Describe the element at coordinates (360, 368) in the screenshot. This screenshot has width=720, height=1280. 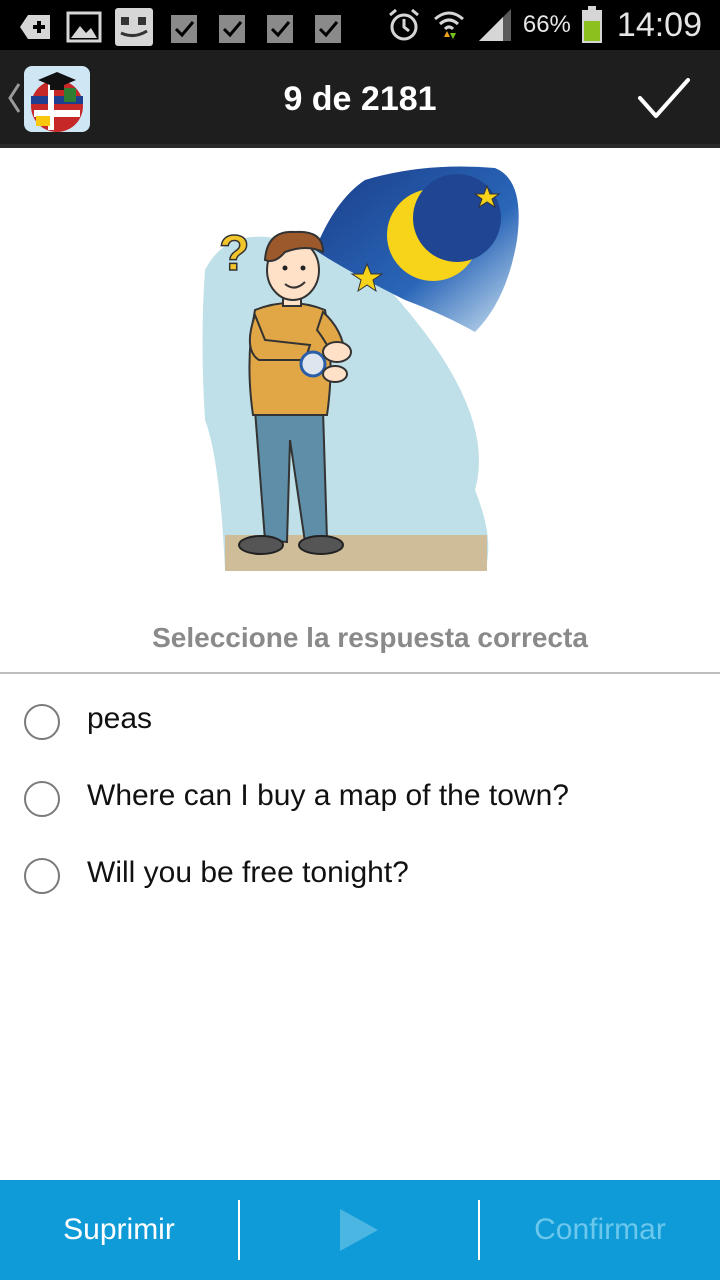
I see `question-illustration: ?` at that location.